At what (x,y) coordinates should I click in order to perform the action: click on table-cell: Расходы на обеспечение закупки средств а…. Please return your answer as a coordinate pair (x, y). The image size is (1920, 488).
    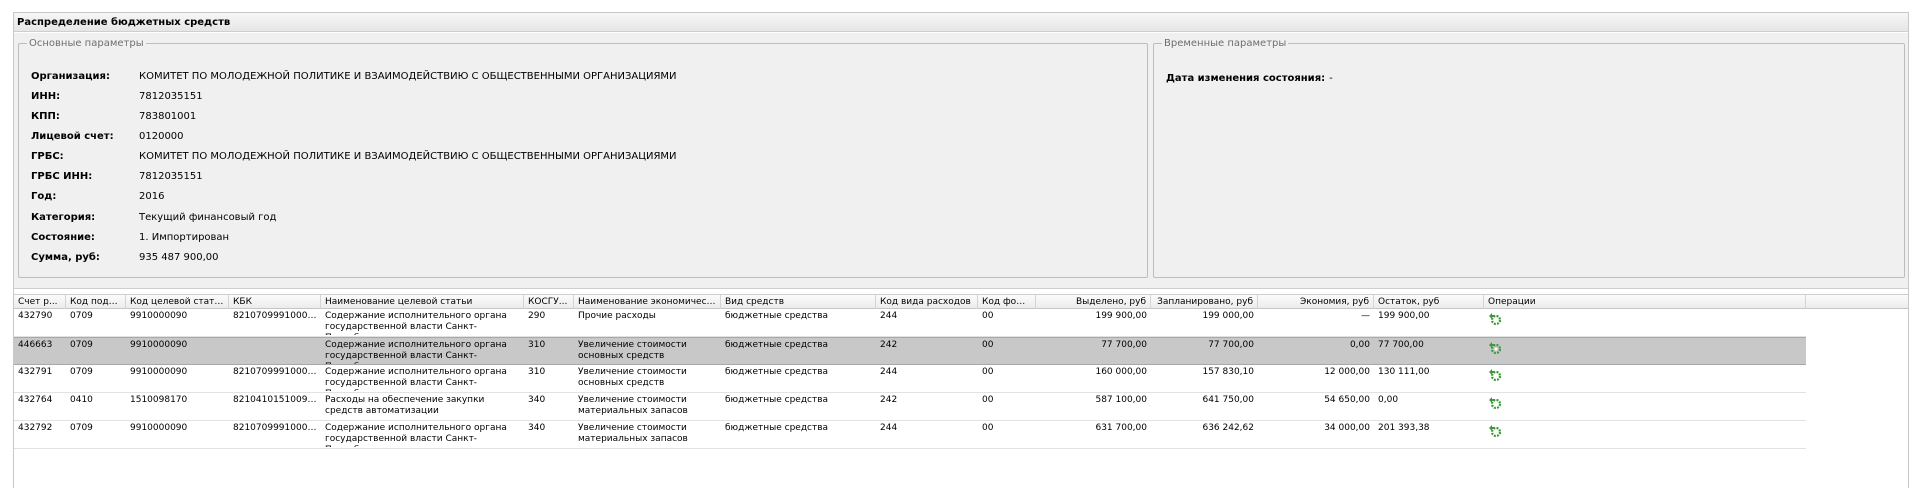
    Looking at the image, I should click on (405, 405).